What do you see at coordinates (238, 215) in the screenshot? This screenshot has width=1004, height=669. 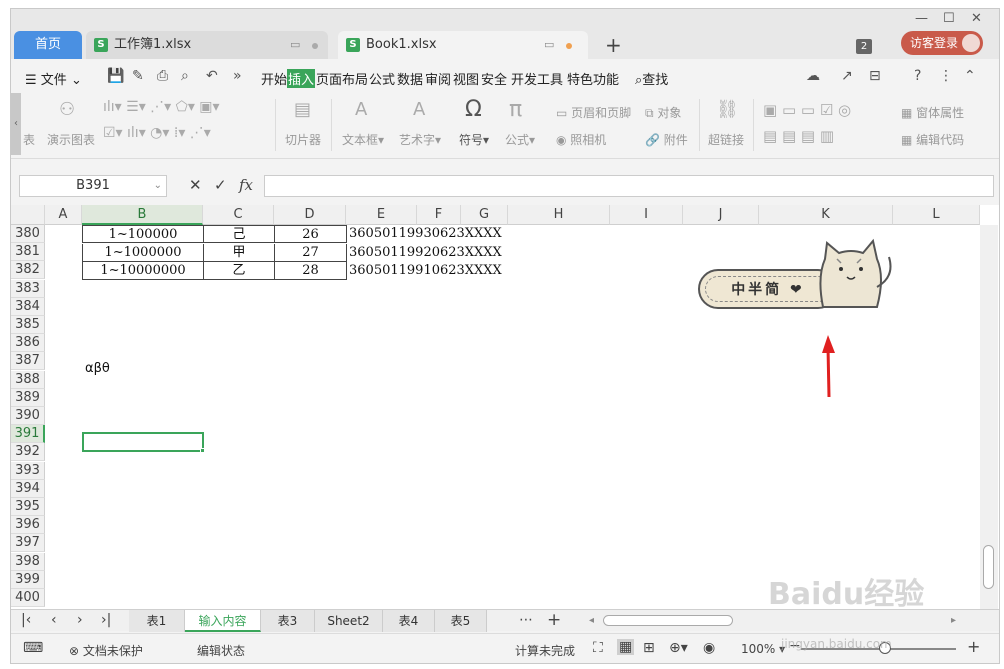 I see `column-header: C` at bounding box center [238, 215].